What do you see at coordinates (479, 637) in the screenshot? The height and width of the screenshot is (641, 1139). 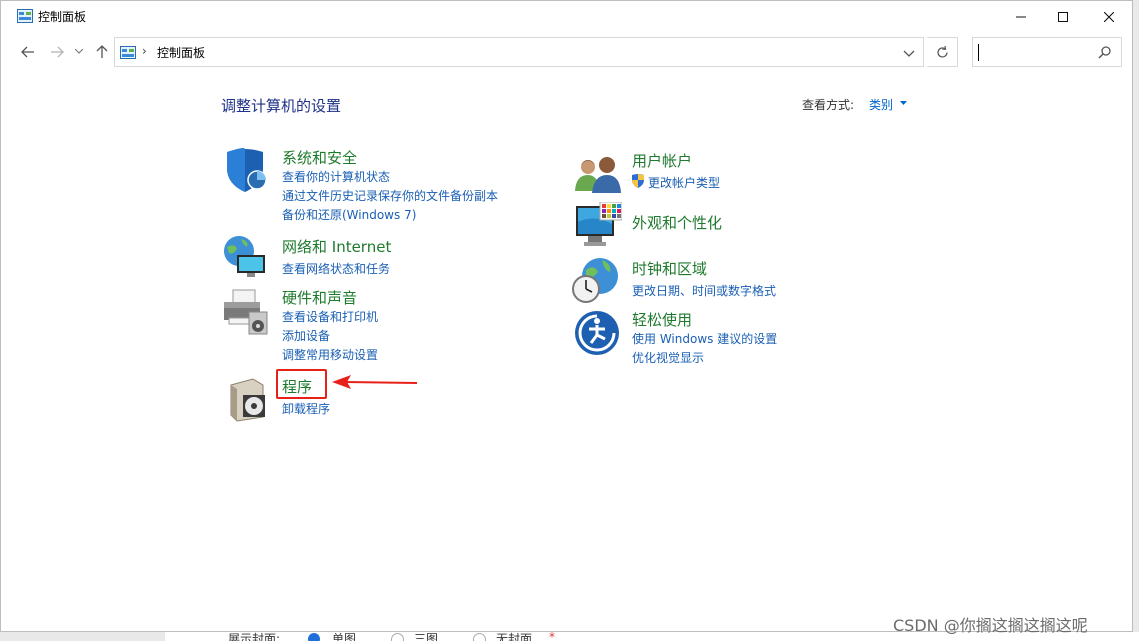 I see `radio-no-cover` at bounding box center [479, 637].